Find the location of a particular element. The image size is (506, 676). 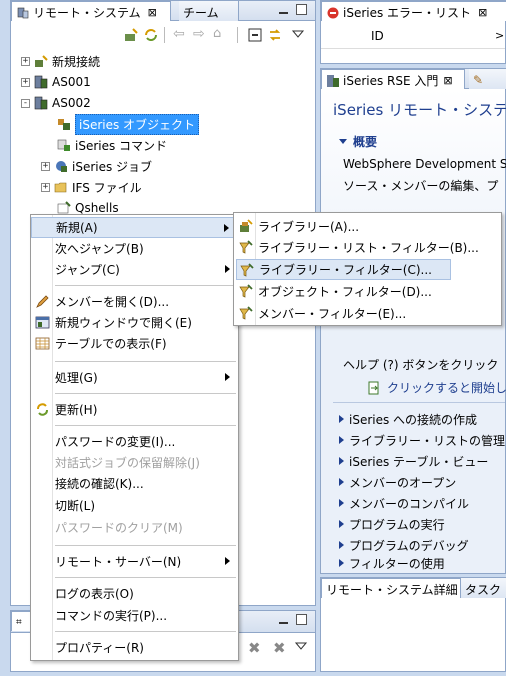

tree-item-iseries-commands: iSeries コマンド is located at coordinates (112, 145).